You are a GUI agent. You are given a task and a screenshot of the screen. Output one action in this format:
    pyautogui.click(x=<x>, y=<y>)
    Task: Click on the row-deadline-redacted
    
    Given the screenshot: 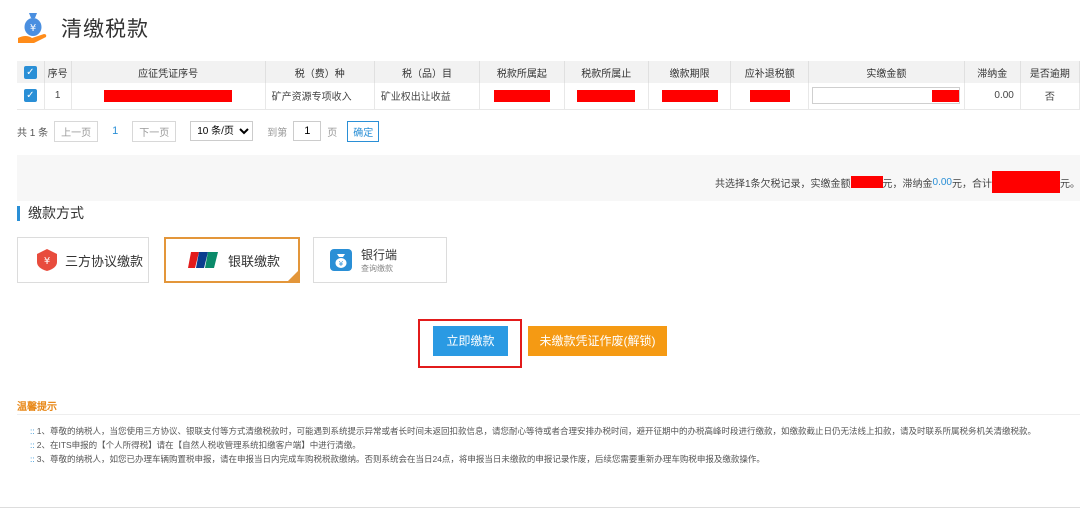 What is the action you would take?
    pyautogui.click(x=690, y=96)
    